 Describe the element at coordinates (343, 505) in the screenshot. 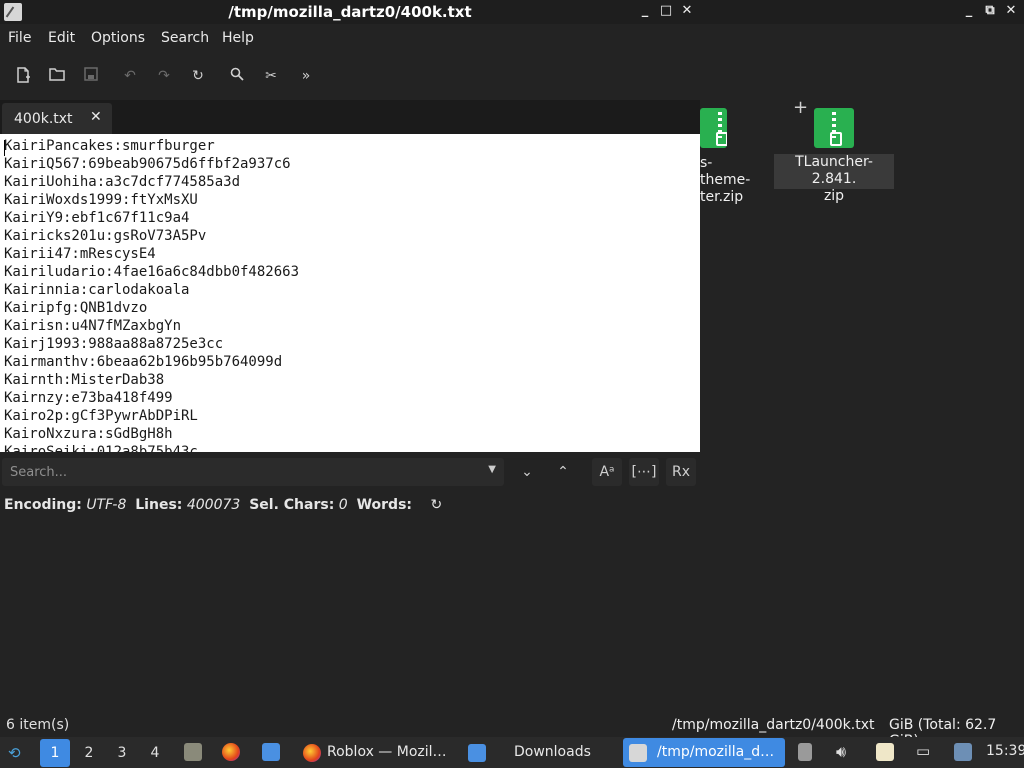

I see `sel-chars-value: 0` at that location.